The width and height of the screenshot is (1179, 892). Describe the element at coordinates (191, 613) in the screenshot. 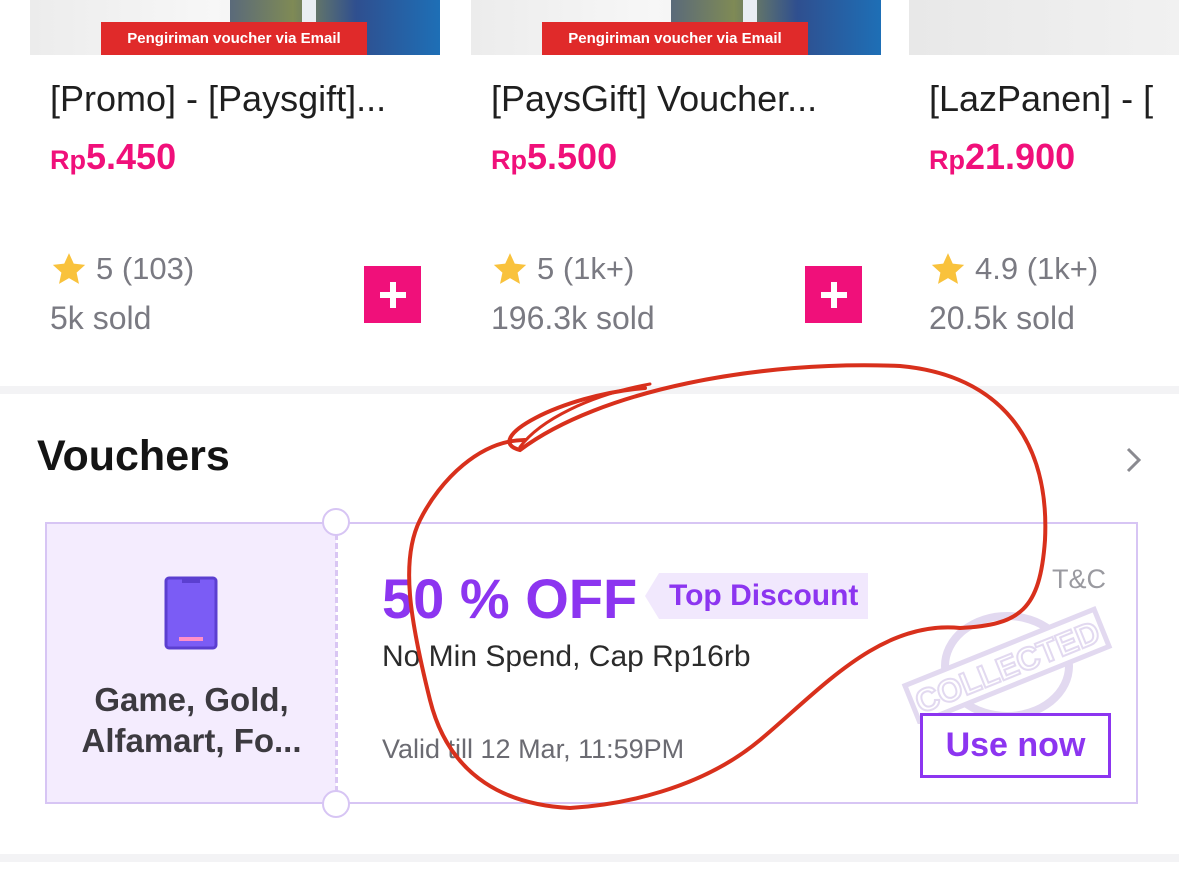

I see `phone-icon` at that location.